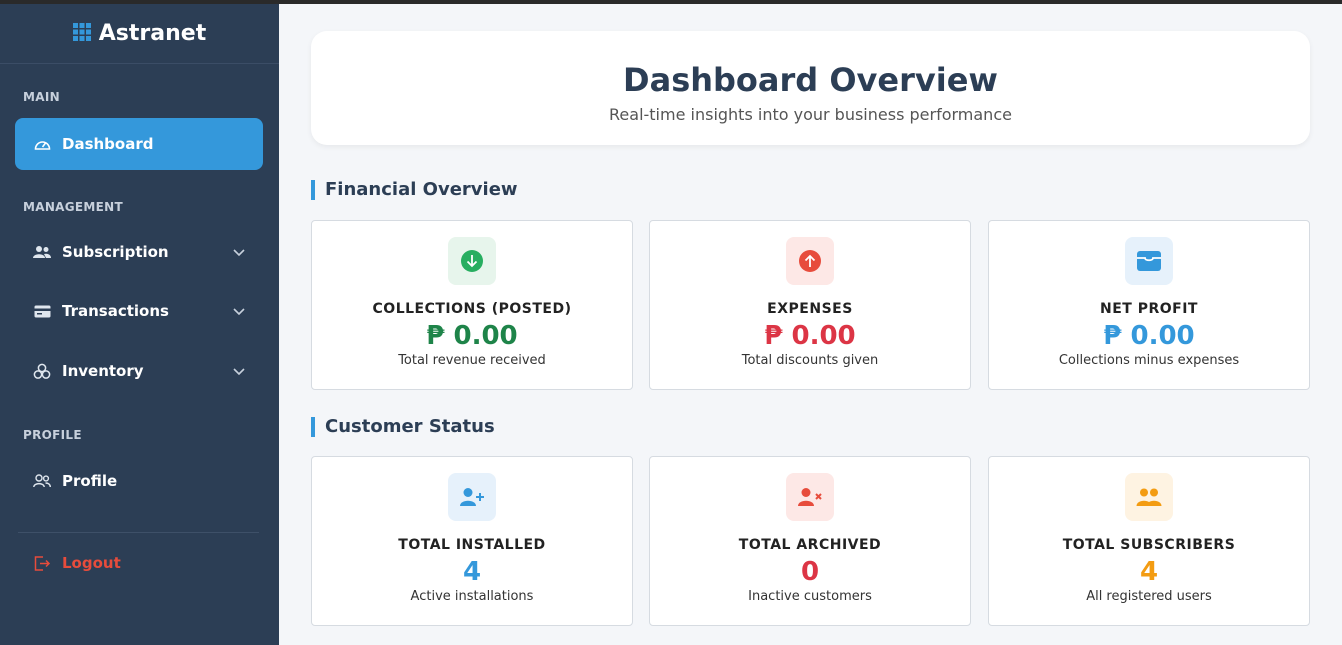  Describe the element at coordinates (472, 360) in the screenshot. I see `card-description: Total revenue received` at that location.